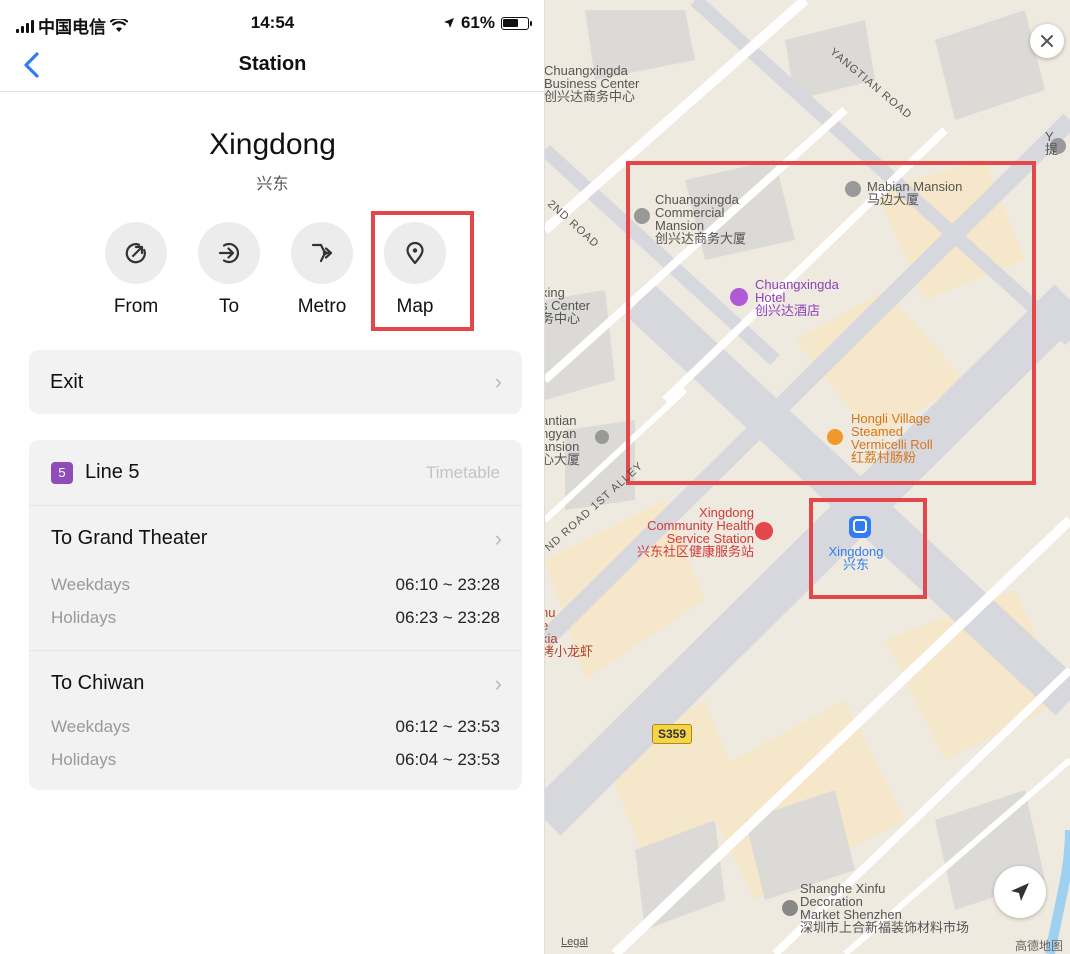  What do you see at coordinates (322, 306) in the screenshot?
I see `metro-label: Metro` at bounding box center [322, 306].